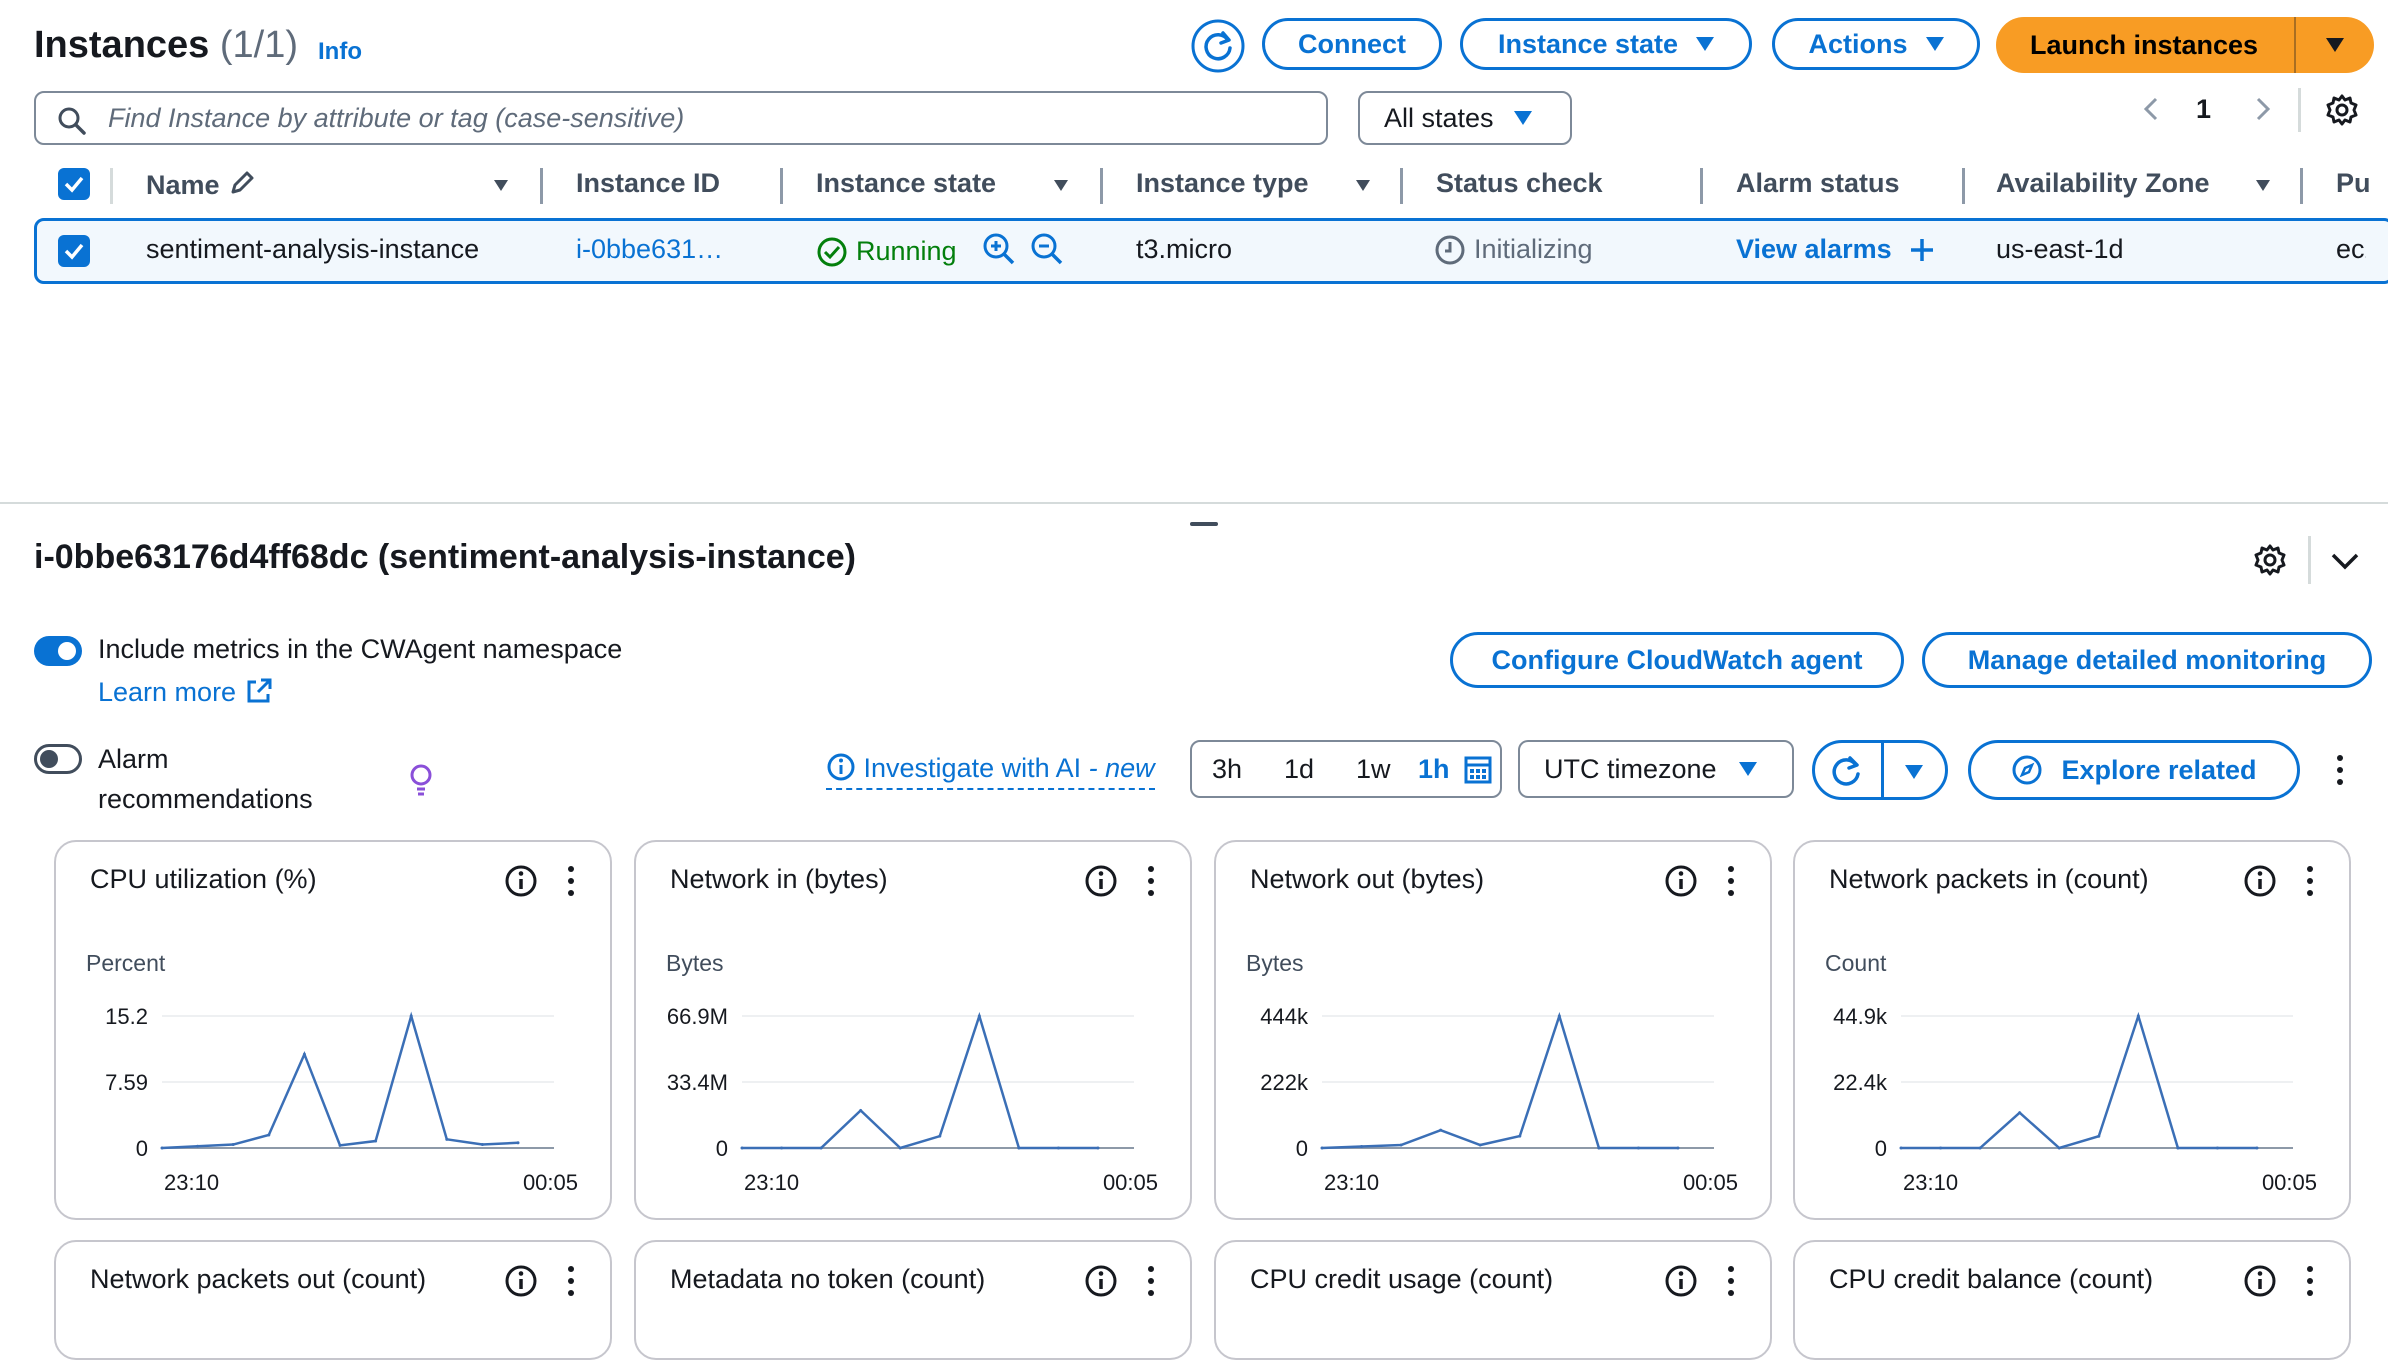  I want to click on state-filter-select: All states, so click(1465, 118).